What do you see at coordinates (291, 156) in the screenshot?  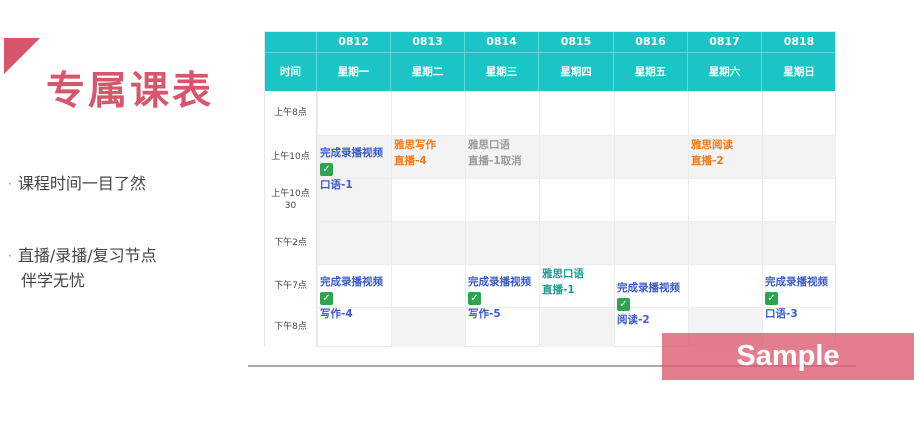 I see `time-slot: 上午10点` at bounding box center [291, 156].